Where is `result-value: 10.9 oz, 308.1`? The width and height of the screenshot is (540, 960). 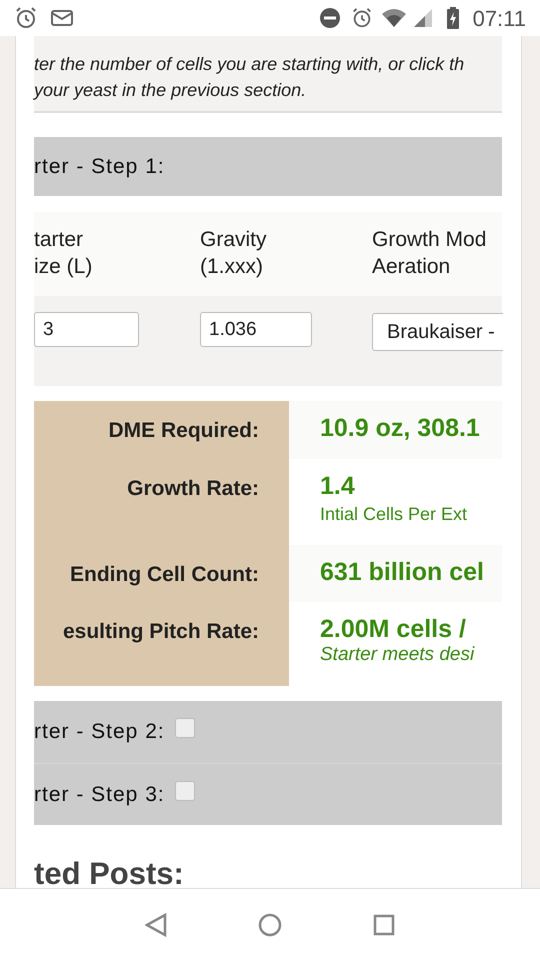 result-value: 10.9 oz, 308.1 is located at coordinates (400, 428).